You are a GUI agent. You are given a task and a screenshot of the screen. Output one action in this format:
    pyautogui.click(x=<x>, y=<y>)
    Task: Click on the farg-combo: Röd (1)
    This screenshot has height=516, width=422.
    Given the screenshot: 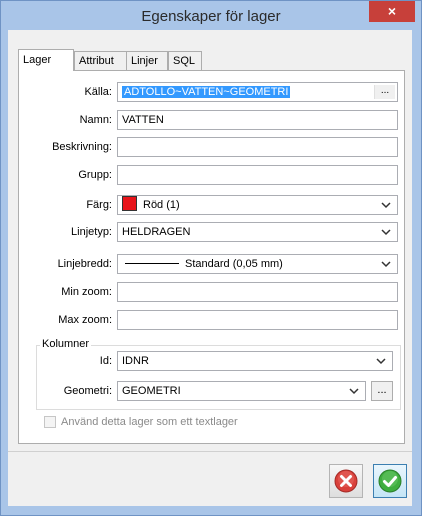 What is the action you would take?
    pyautogui.click(x=257, y=205)
    